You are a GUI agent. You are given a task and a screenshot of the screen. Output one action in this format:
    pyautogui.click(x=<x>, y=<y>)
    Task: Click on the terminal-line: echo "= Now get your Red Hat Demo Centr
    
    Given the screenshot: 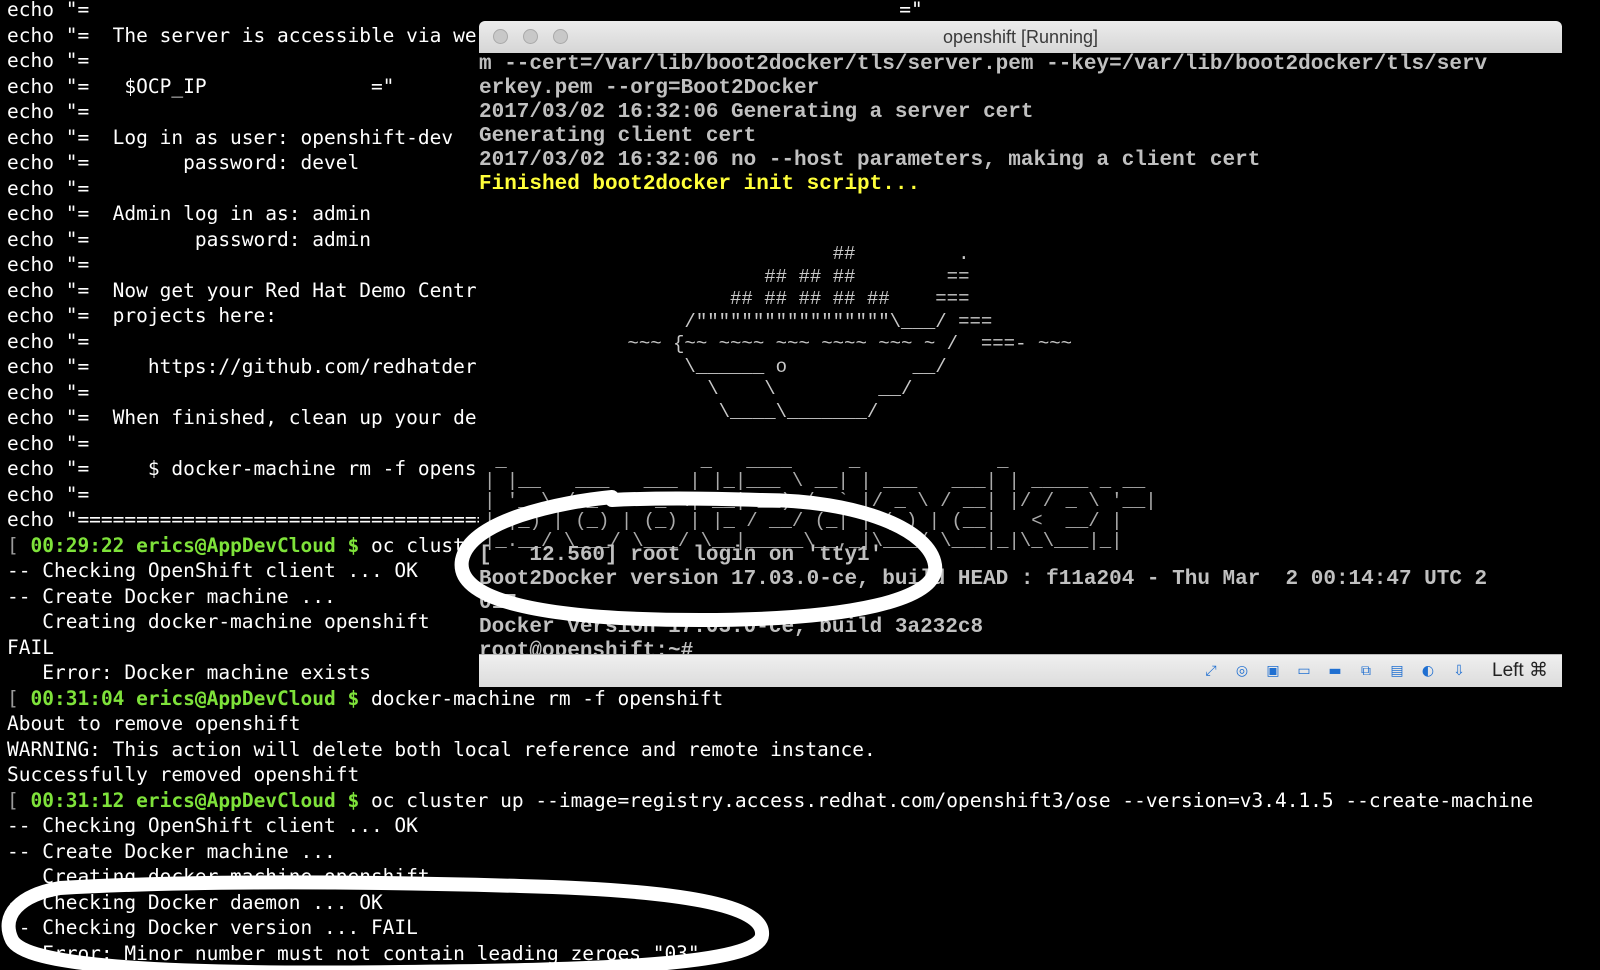 What is the action you would take?
    pyautogui.click(x=242, y=290)
    